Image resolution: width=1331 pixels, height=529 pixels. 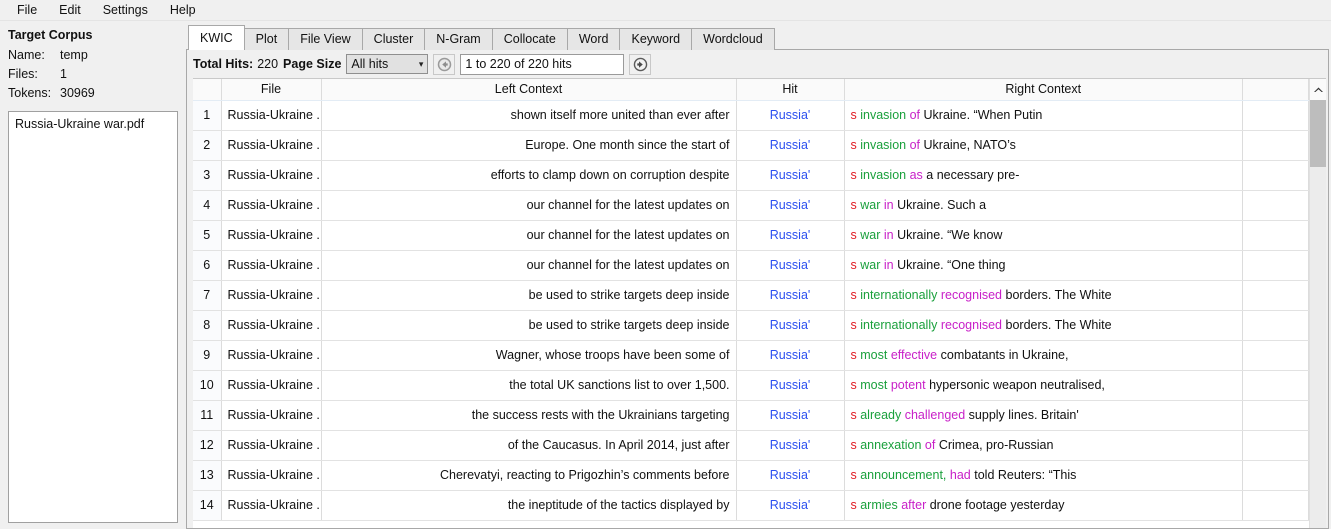 What do you see at coordinates (733, 39) in the screenshot?
I see `tab-wordcloud: Wordcloud` at bounding box center [733, 39].